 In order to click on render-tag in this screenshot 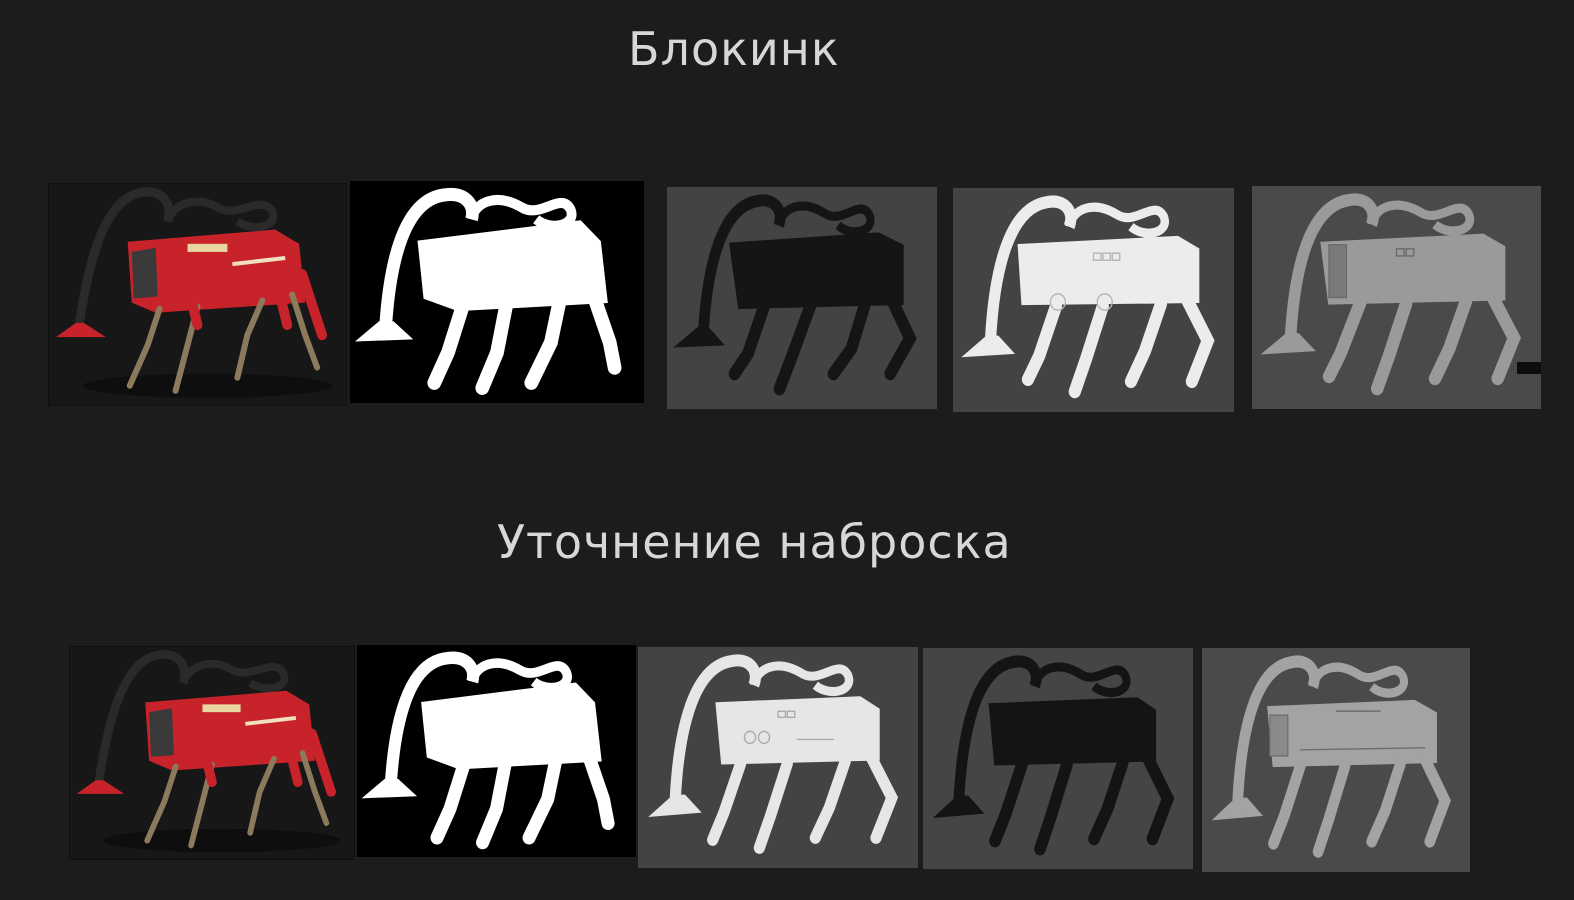, I will do `click(1529, 368)`.